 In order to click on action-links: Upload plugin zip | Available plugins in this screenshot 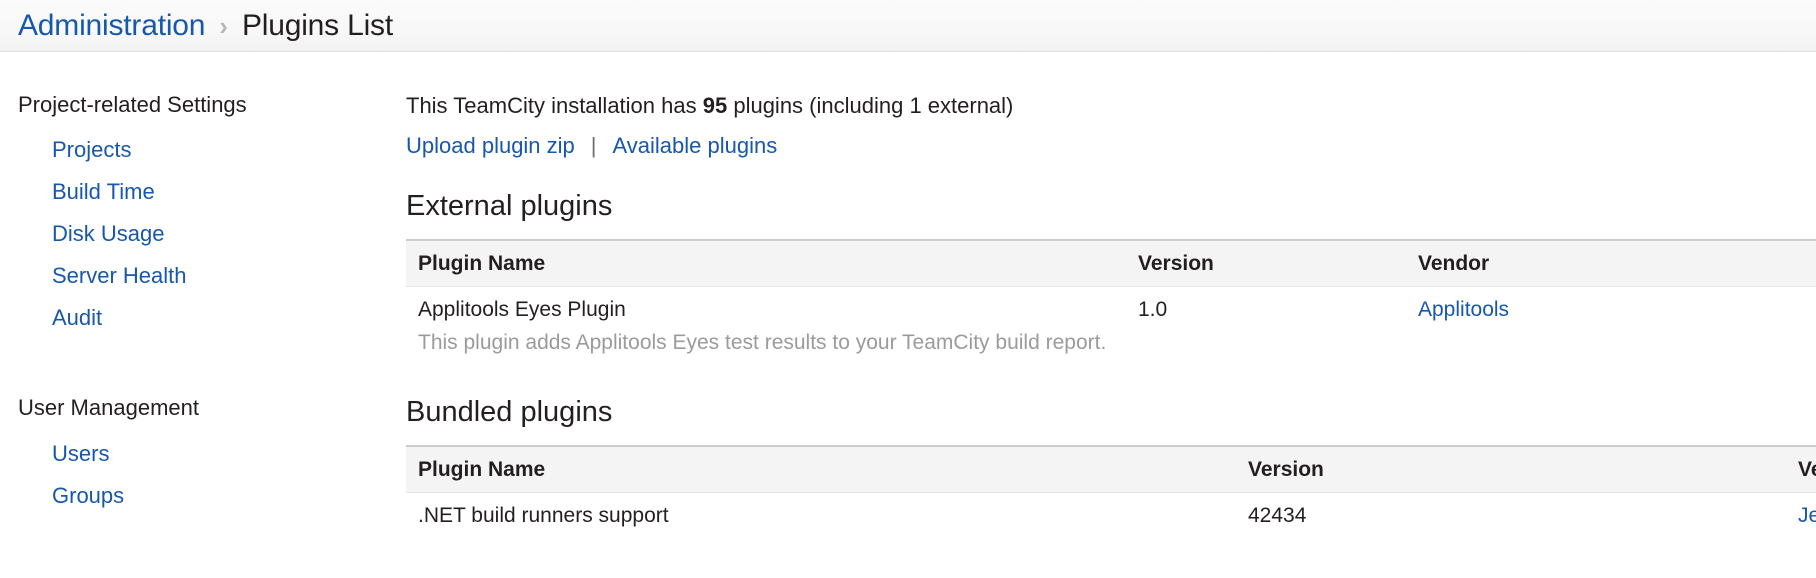, I will do `click(1111, 146)`.